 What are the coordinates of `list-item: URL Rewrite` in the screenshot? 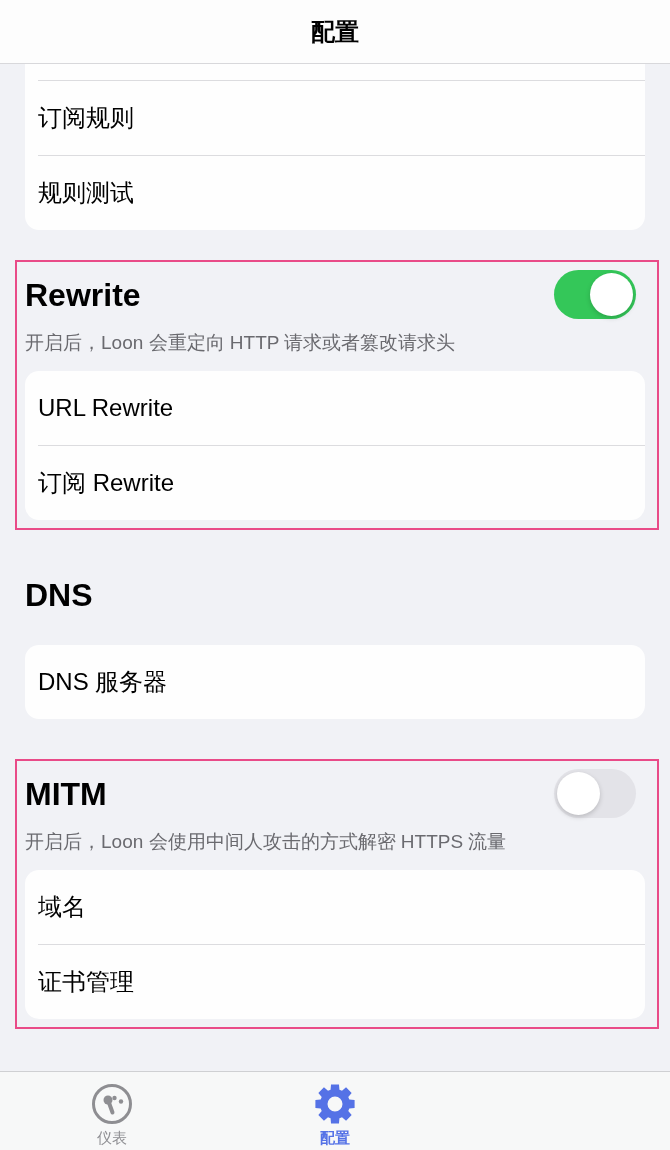 It's located at (335, 408).